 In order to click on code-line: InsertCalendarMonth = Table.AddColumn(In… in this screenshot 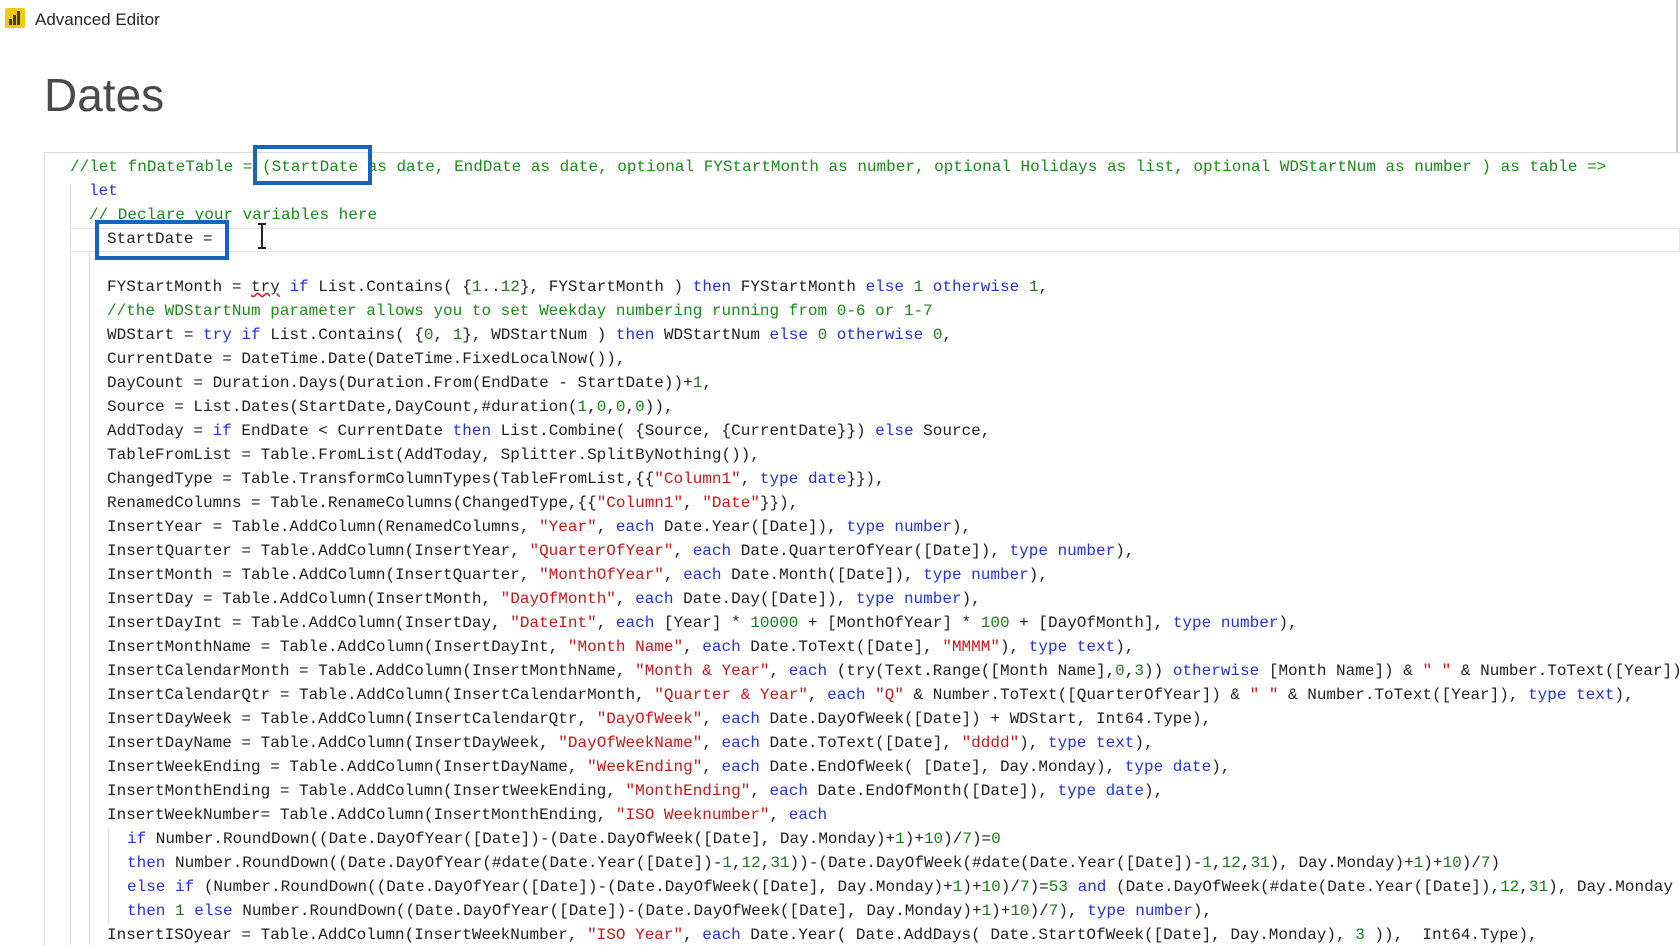, I will do `click(840, 671)`.